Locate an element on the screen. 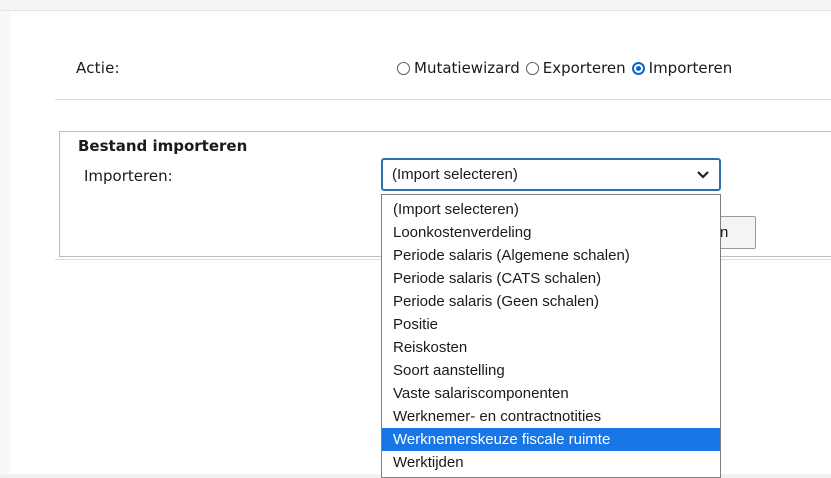 The height and width of the screenshot is (478, 831). left-strip is located at coordinates (5, 242).